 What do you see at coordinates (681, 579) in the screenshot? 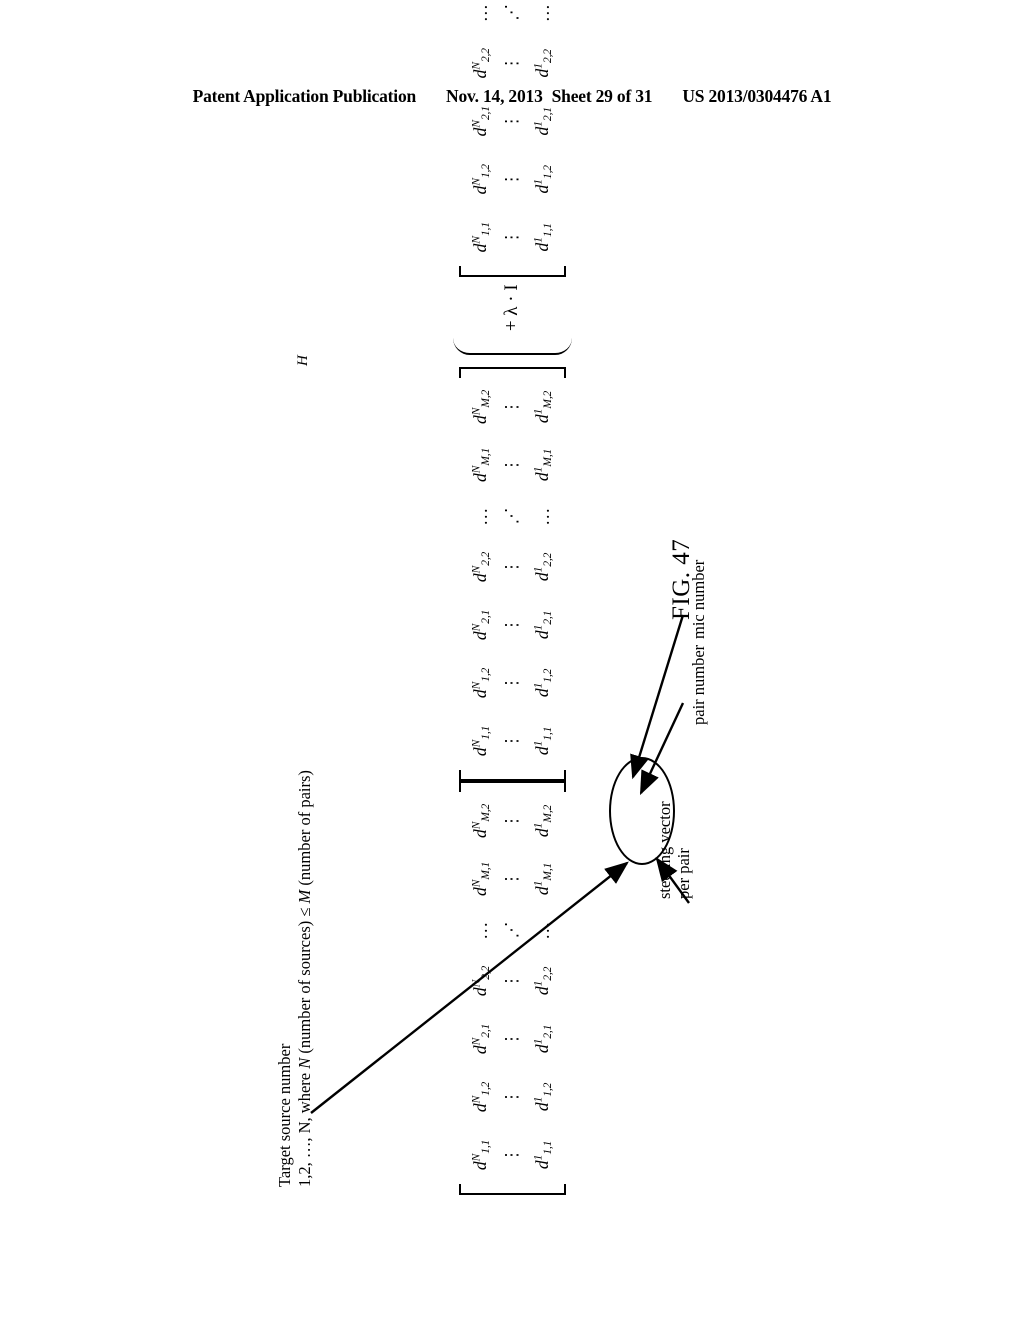
I see `figure-label: FIG. 47` at bounding box center [681, 579].